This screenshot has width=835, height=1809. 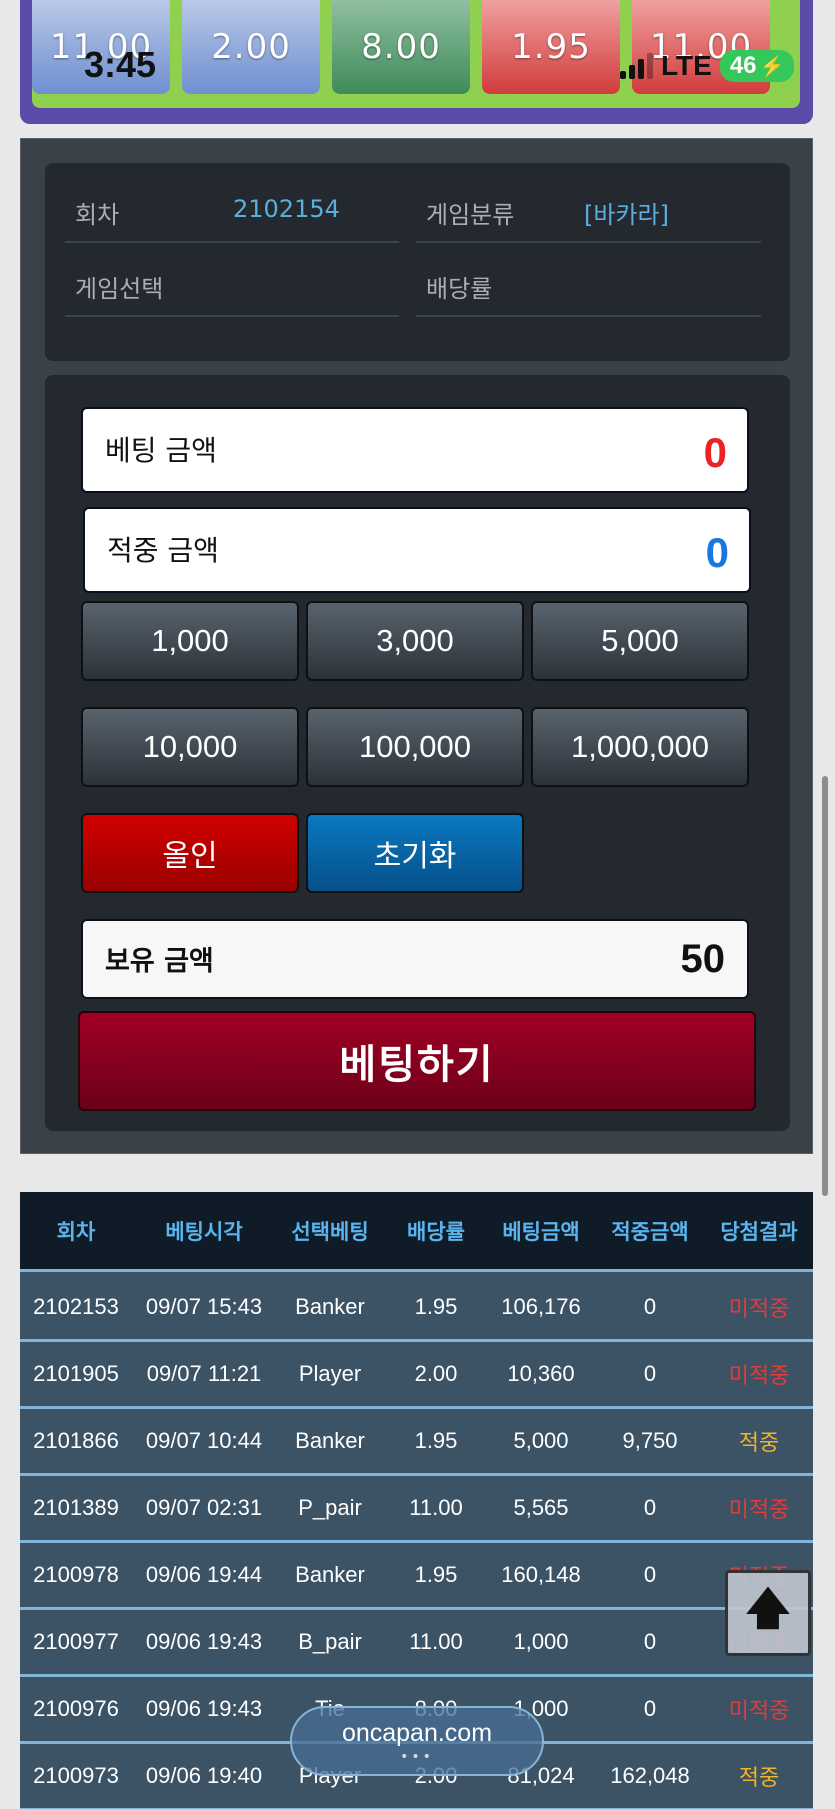 I want to click on allin-button: 올인, so click(x=190, y=853).